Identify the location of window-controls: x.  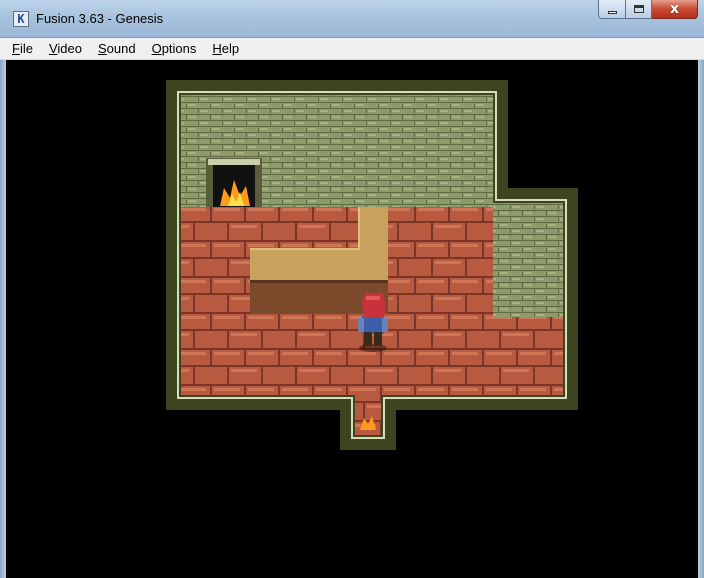
(648, 10).